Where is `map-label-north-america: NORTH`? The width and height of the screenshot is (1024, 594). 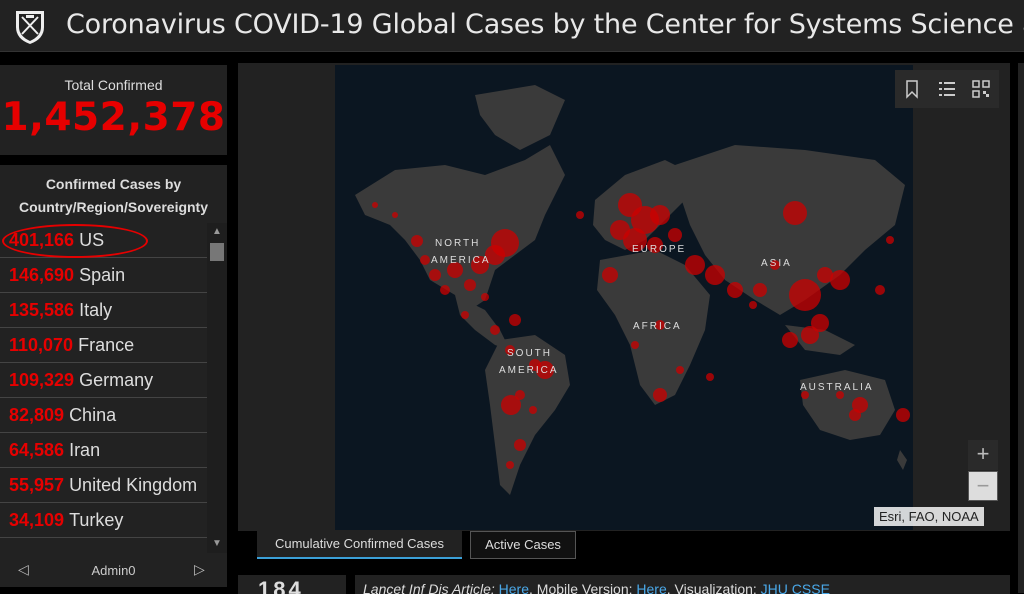 map-label-north-america: NORTH is located at coordinates (458, 243).